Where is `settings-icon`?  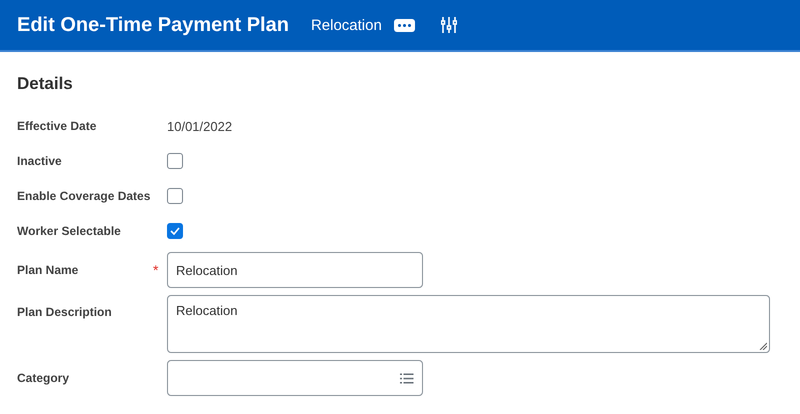
settings-icon is located at coordinates (448, 25).